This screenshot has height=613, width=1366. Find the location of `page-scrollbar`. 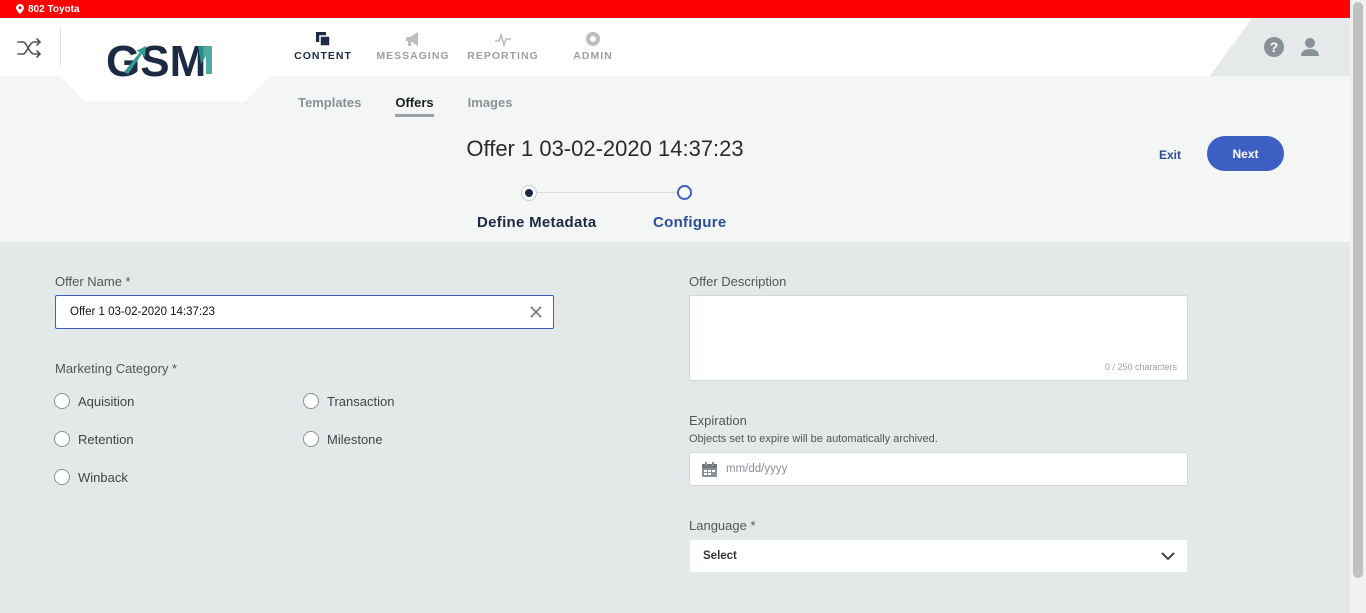

page-scrollbar is located at coordinates (1358, 306).